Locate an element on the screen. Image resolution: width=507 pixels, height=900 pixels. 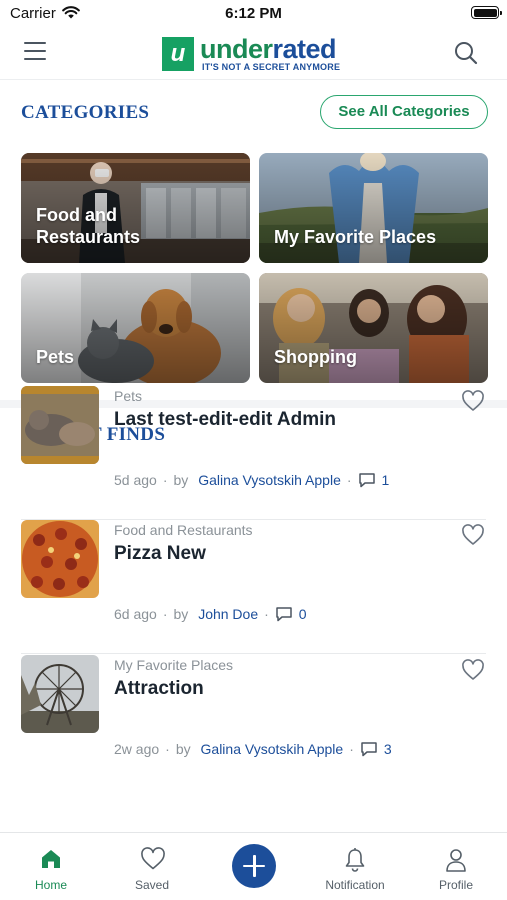
logo-word-under: under is located at coordinates (236, 49).